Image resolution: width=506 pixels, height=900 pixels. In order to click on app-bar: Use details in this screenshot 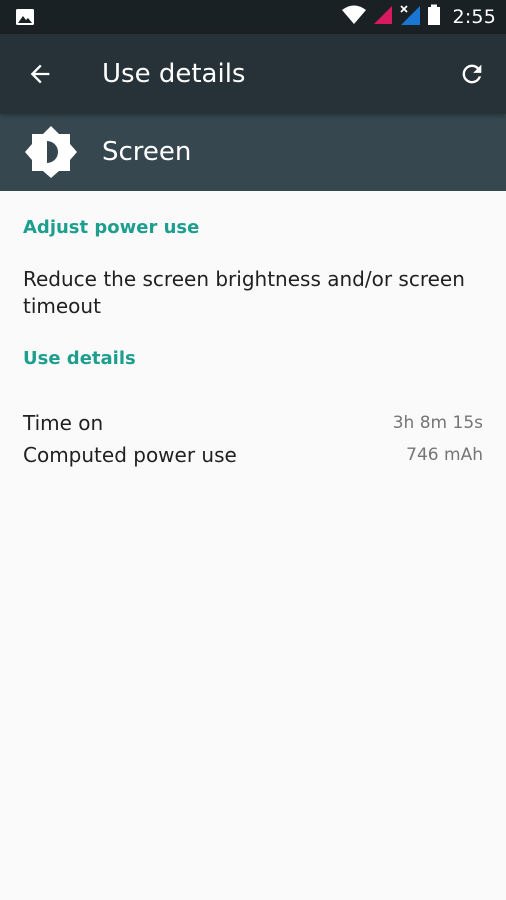, I will do `click(253, 74)`.